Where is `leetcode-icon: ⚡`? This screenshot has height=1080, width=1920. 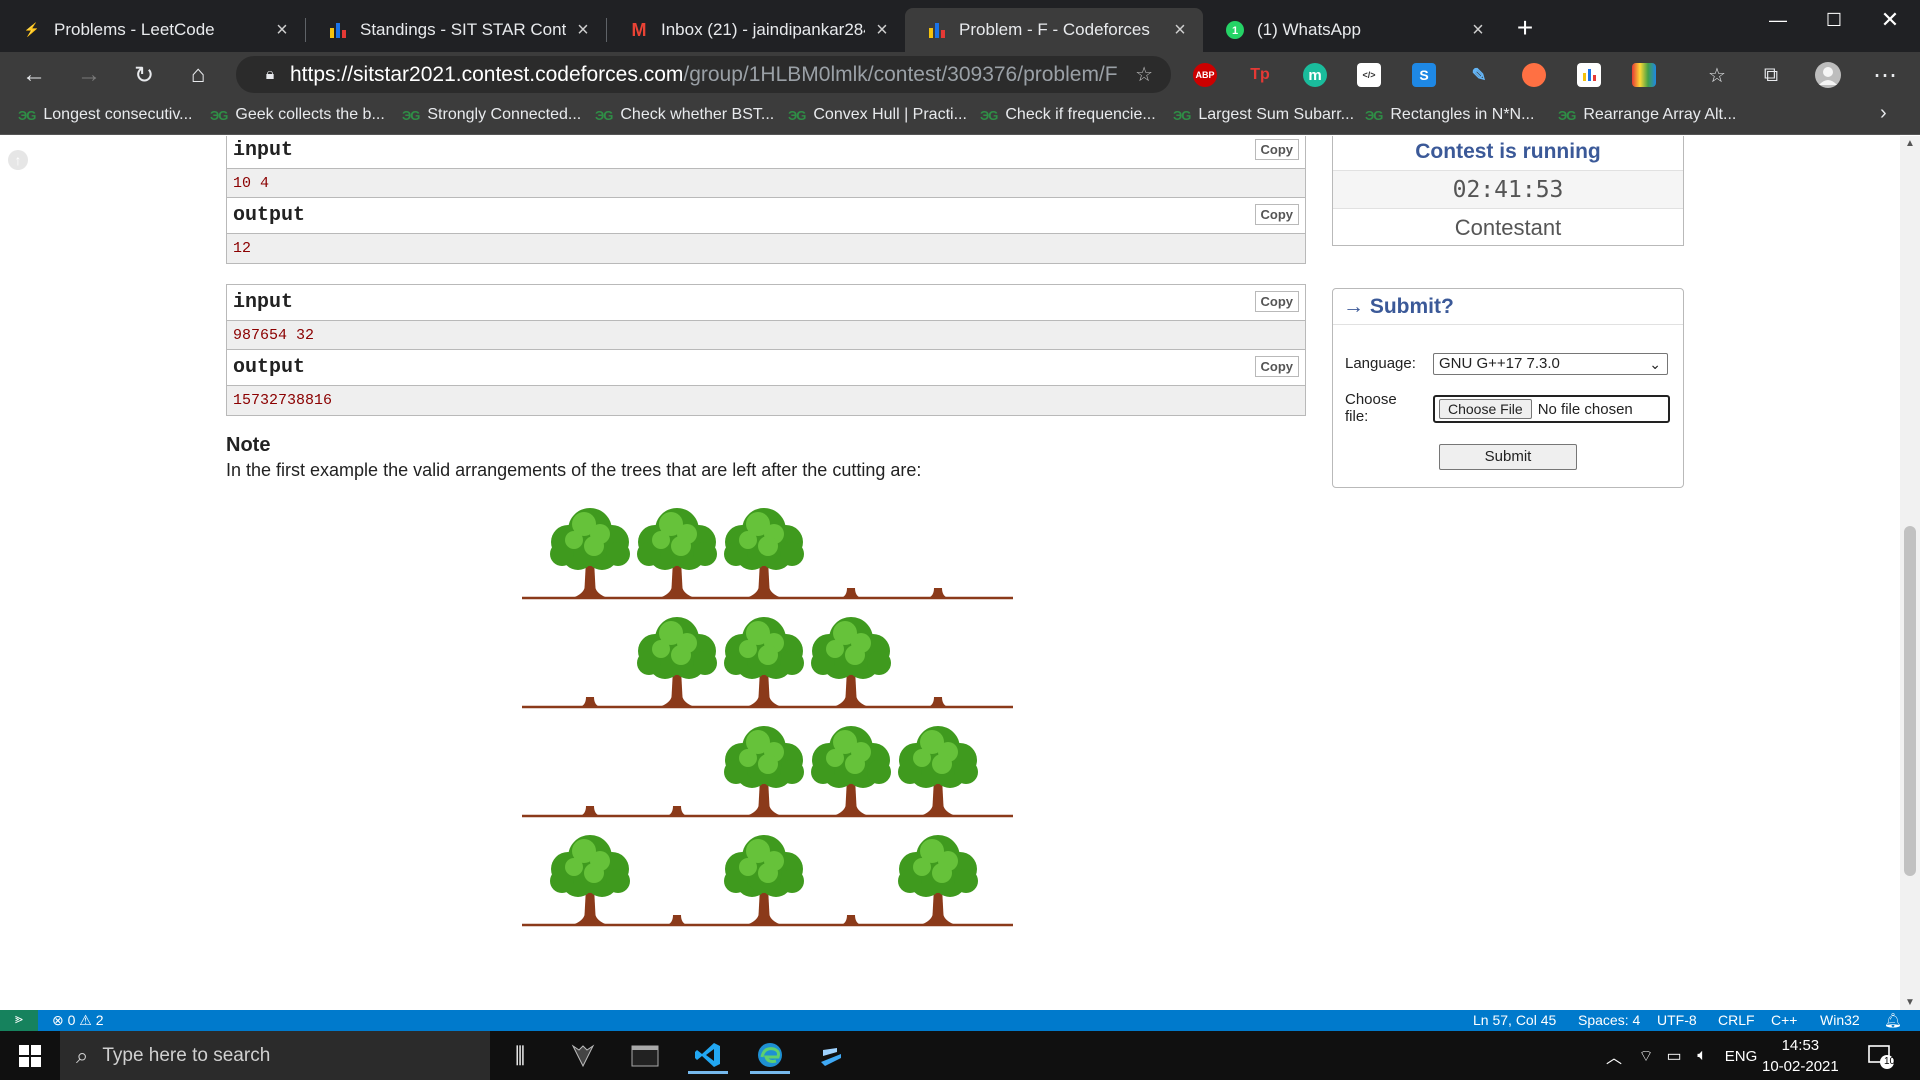 leetcode-icon: ⚡ is located at coordinates (32, 29).